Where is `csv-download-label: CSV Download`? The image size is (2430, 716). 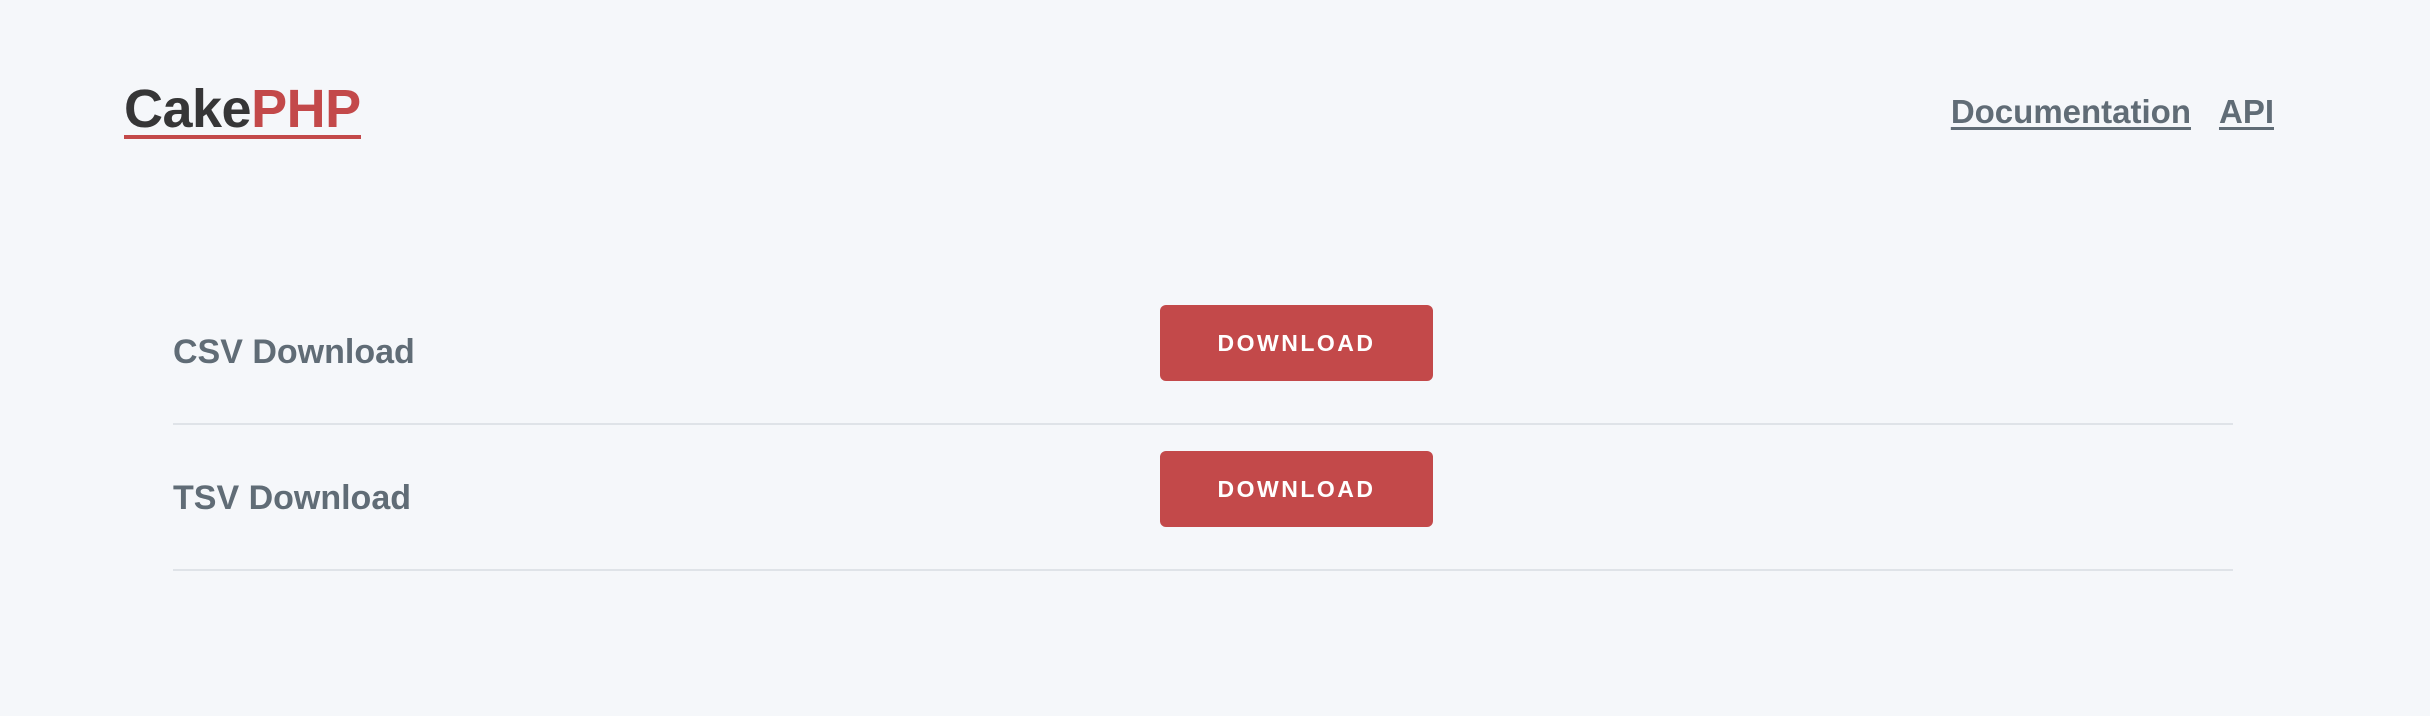
csv-download-label: CSV Download is located at coordinates (294, 352).